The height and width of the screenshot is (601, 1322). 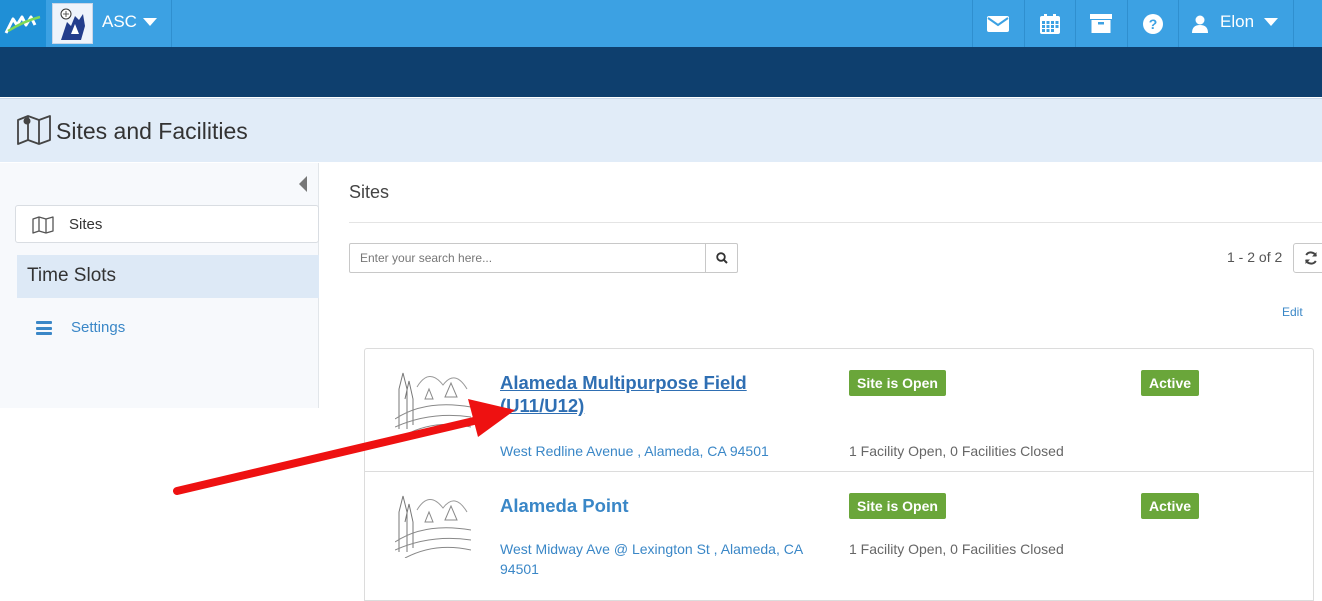 What do you see at coordinates (303, 184) in the screenshot?
I see `collapse-sidebar-icon` at bounding box center [303, 184].